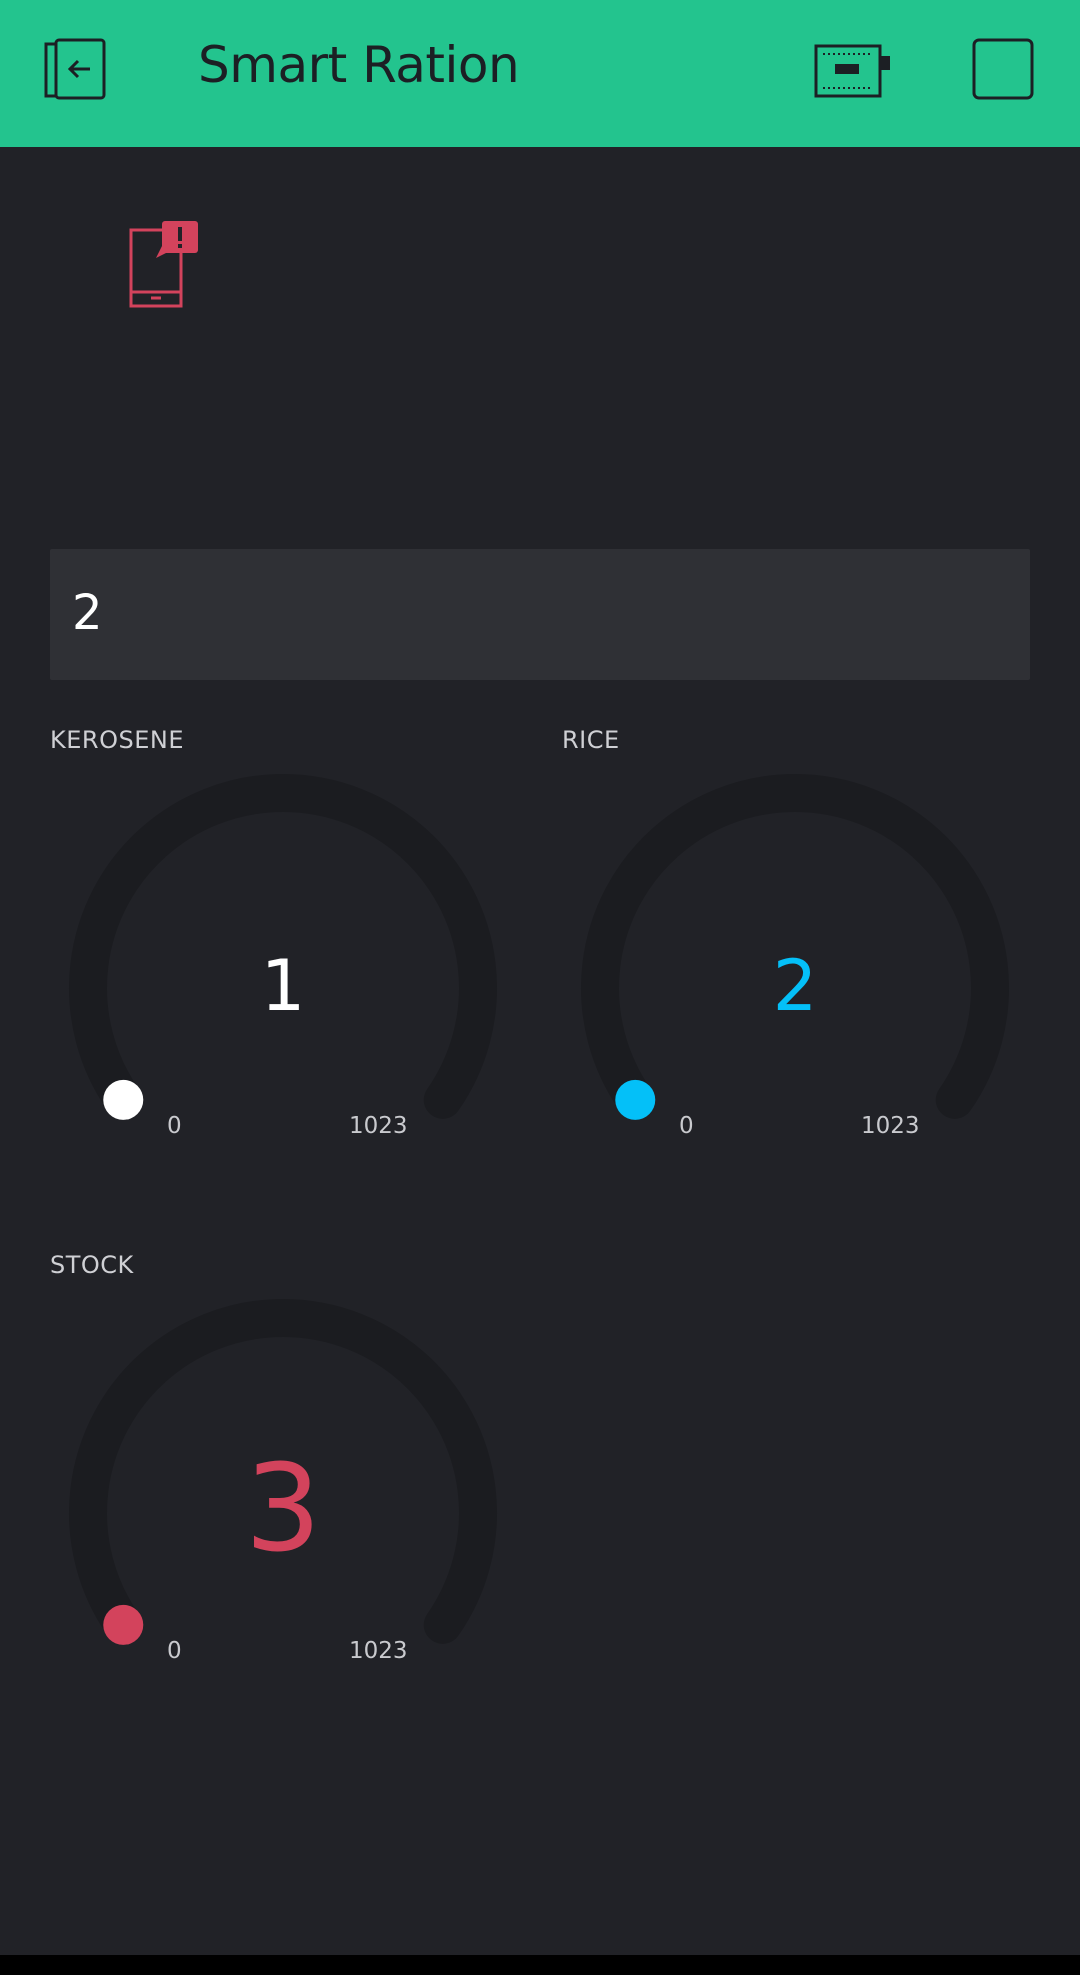  Describe the element at coordinates (795, 986) in the screenshot. I see `gauge-value: 2` at that location.